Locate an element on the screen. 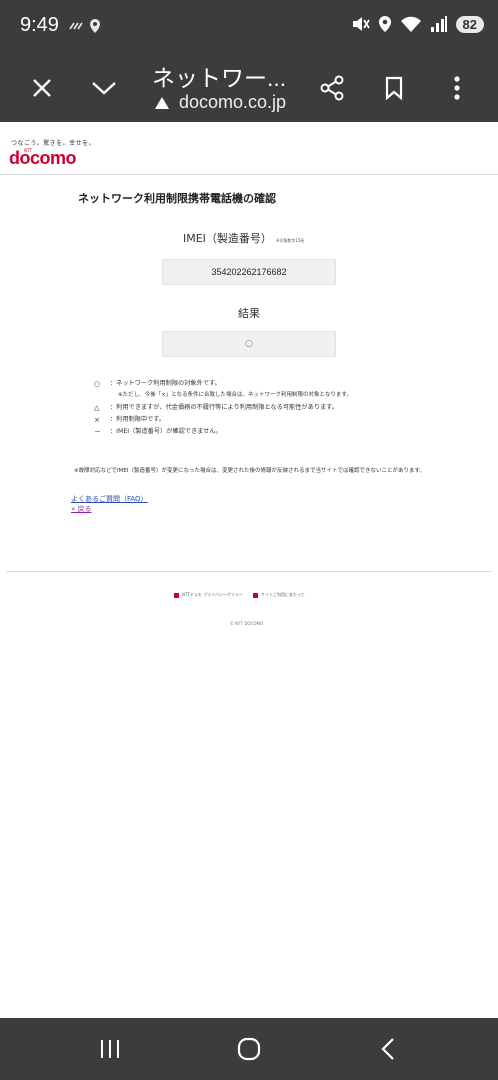 The height and width of the screenshot is (1080, 498). legend-item: △ ：利用できますが、代金債務の不履行等により利用制限となる可能性があります。 is located at coordinates (223, 408).